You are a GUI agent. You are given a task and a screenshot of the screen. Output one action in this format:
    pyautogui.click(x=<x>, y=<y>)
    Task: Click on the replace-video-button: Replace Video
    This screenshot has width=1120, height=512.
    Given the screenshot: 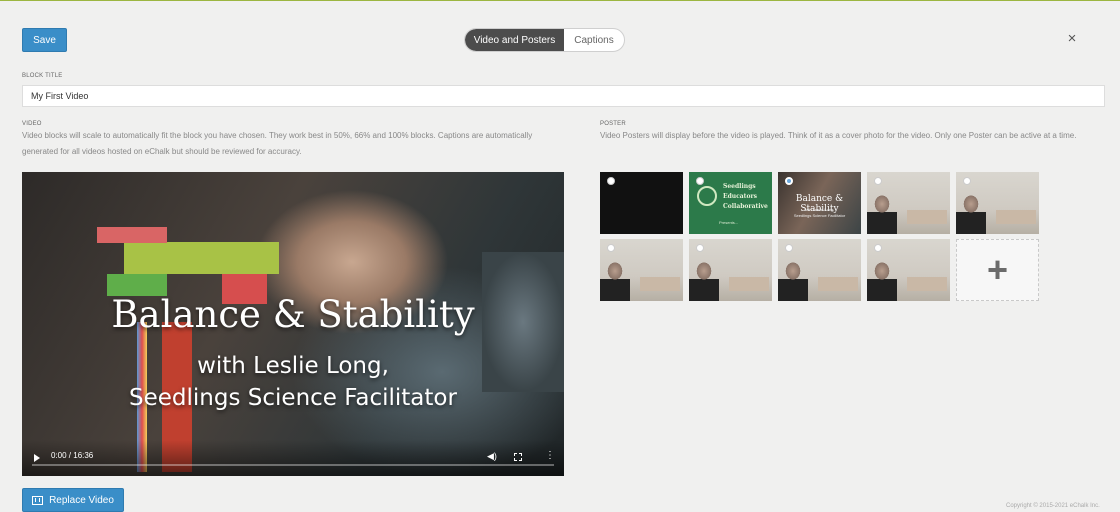 What is the action you would take?
    pyautogui.click(x=73, y=500)
    